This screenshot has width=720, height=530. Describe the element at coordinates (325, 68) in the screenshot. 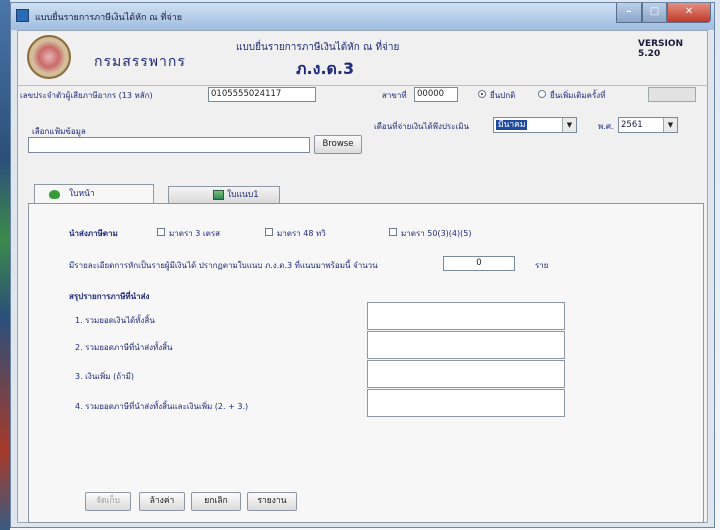

I see `form-code: ภ.ง.ด.3` at that location.